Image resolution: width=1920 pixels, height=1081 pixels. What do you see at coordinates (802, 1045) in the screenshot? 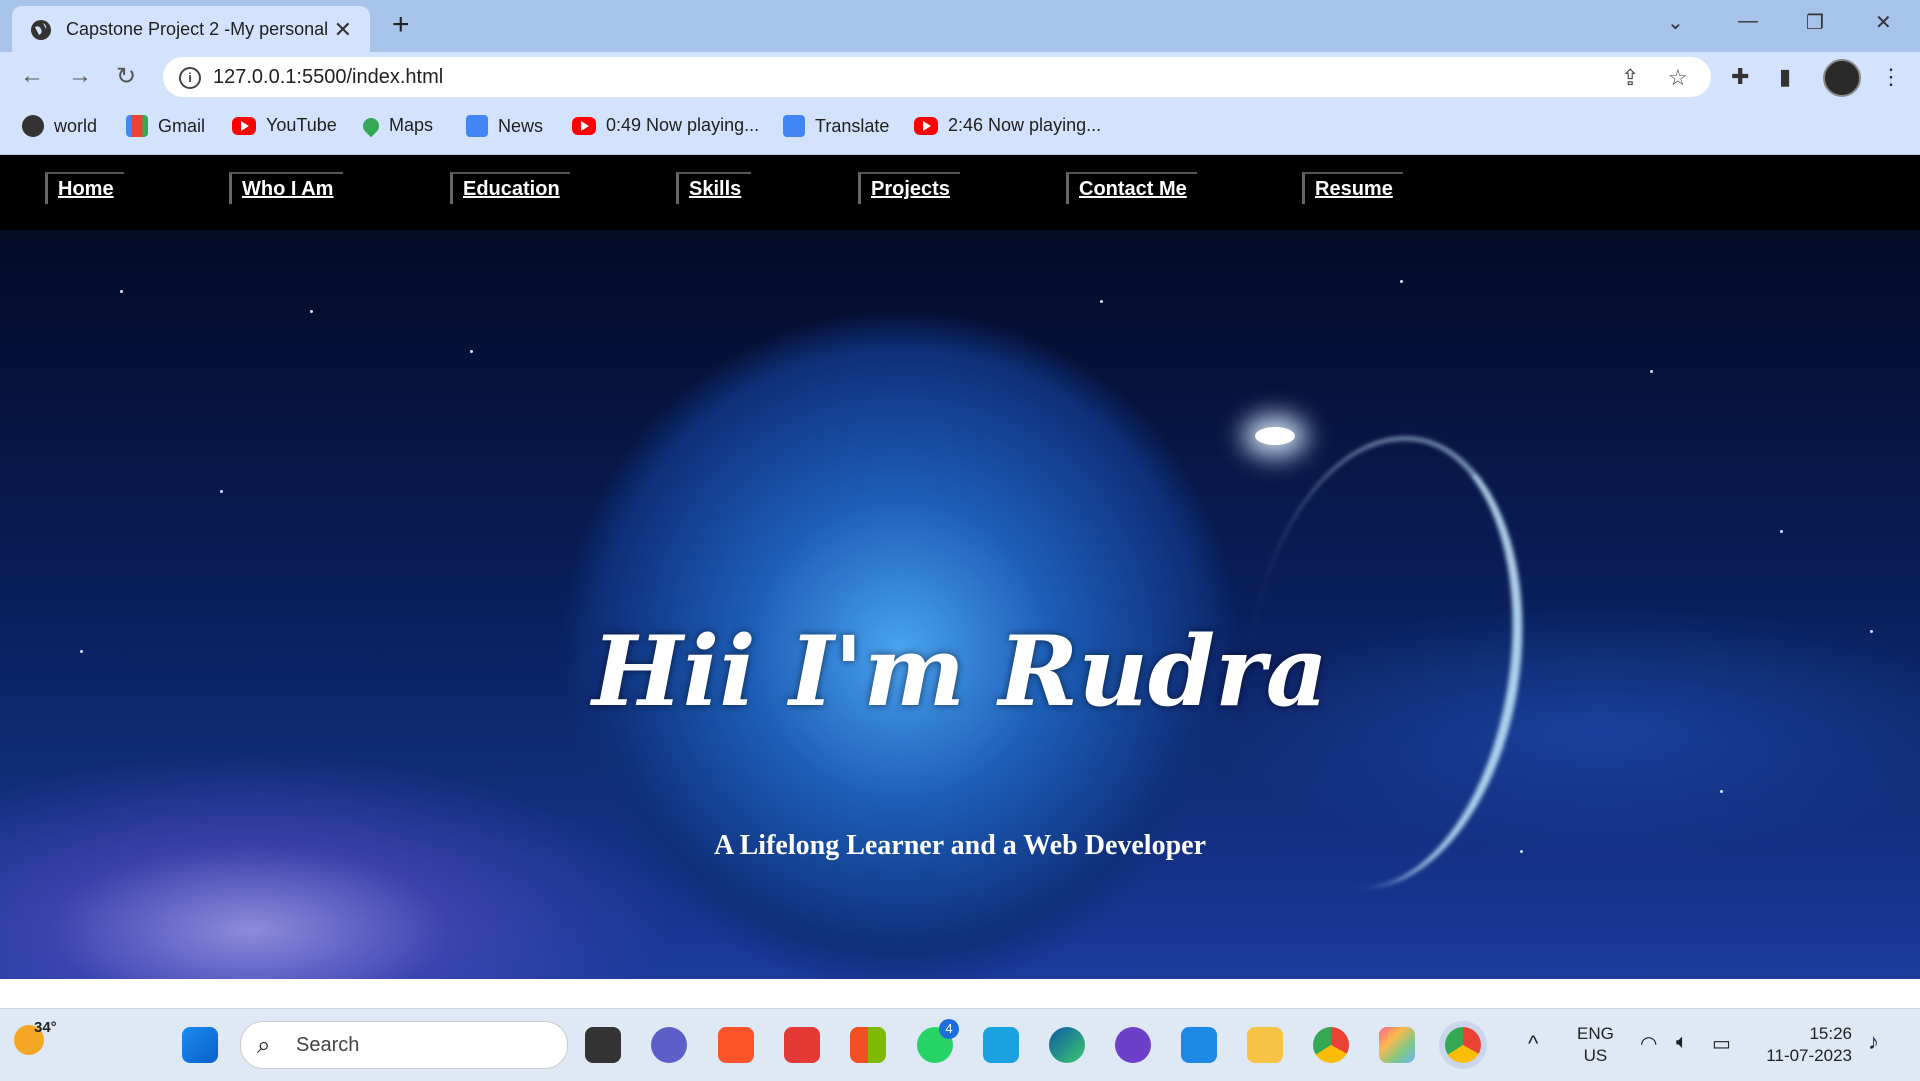
I see `wps-office-icon` at bounding box center [802, 1045].